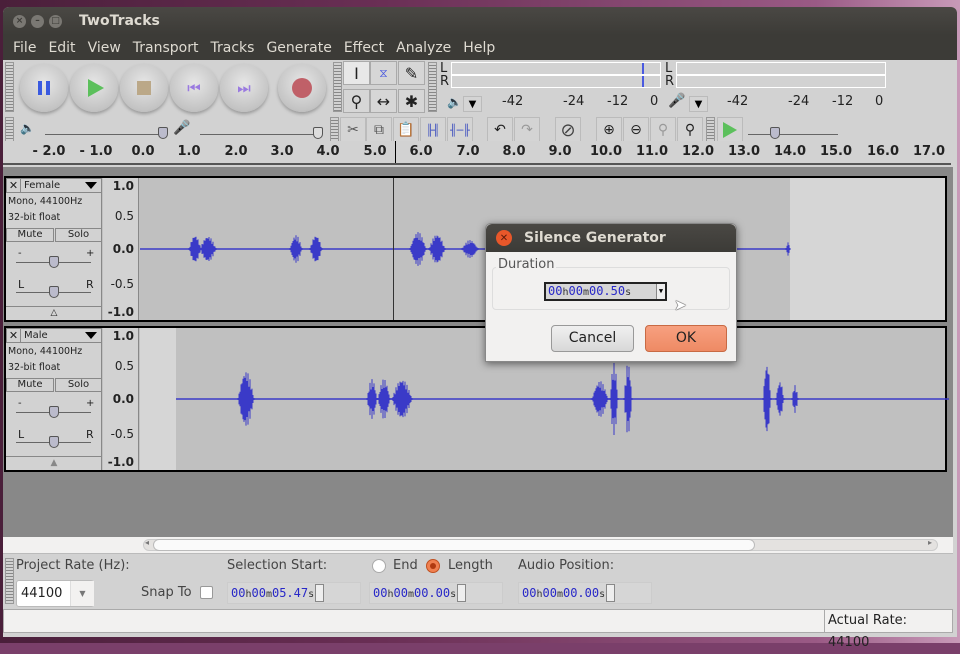 This screenshot has width=960, height=654. I want to click on collapse-track-button: △, so click(54, 313).